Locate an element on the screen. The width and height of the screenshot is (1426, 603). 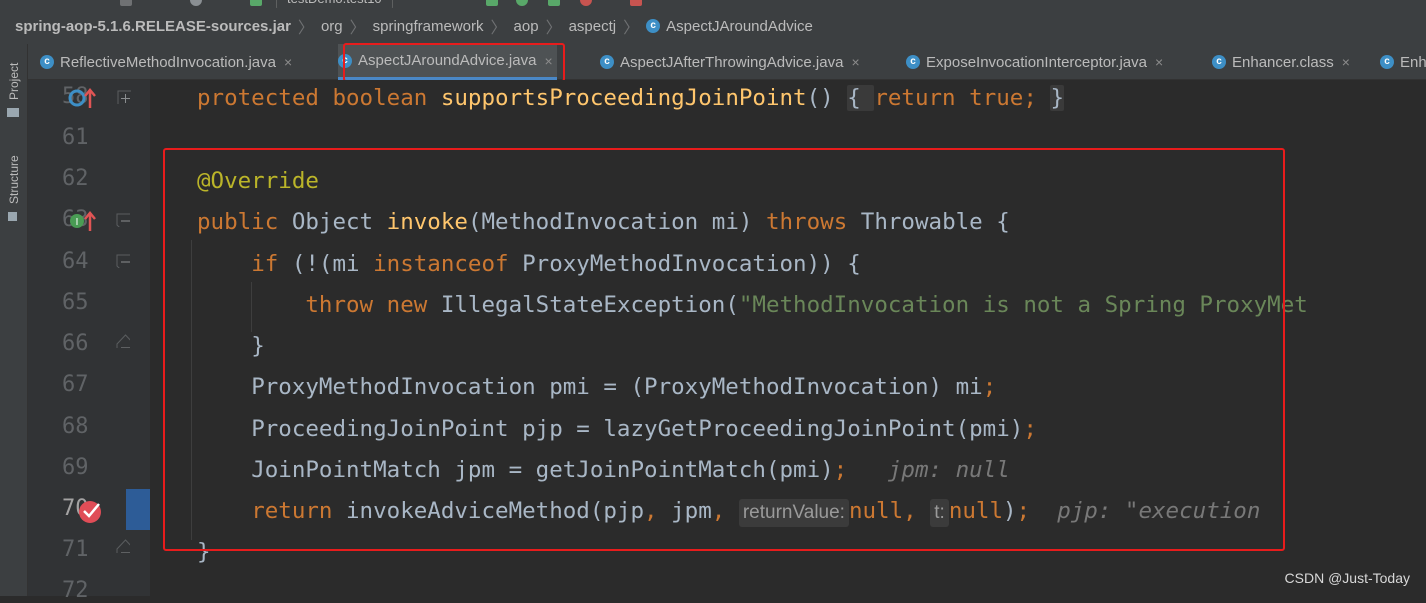
line-number: 64 is located at coordinates (75, 261).